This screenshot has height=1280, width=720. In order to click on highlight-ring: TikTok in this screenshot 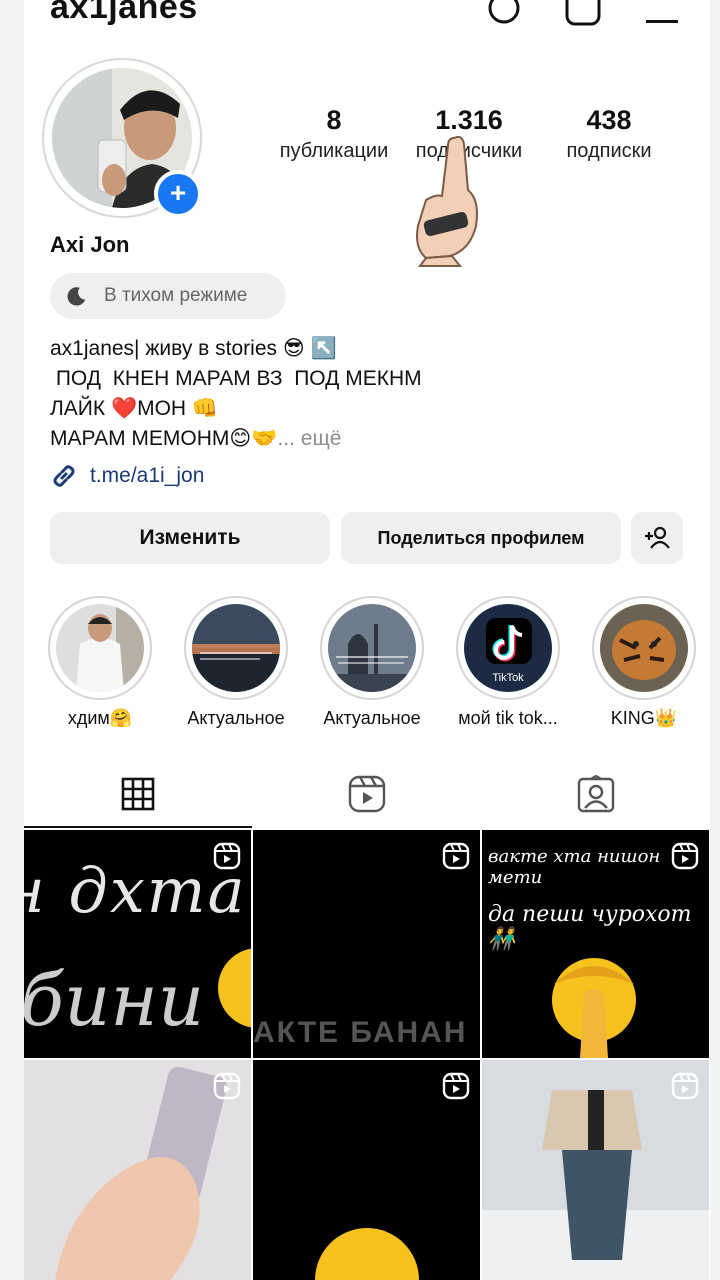, I will do `click(508, 648)`.